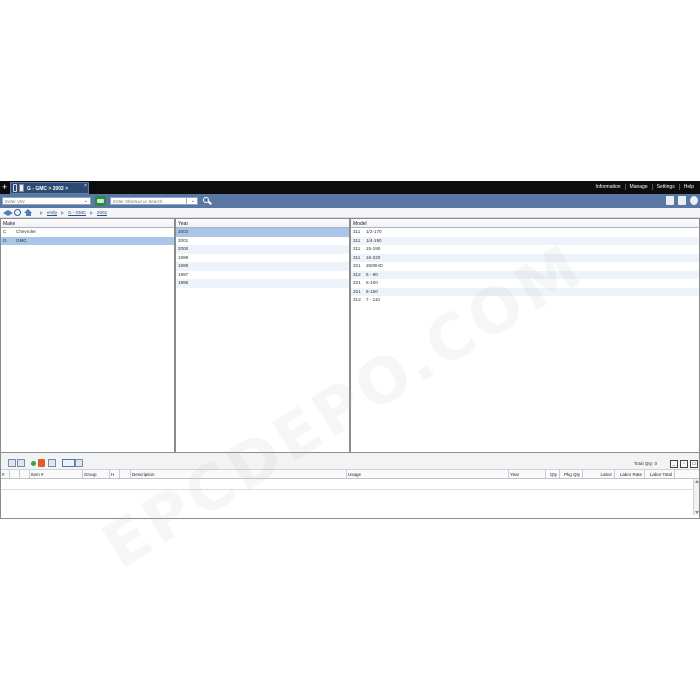 This screenshot has width=700, height=700. What do you see at coordinates (4, 187) in the screenshot?
I see `new-tab-plus-icon: +` at bounding box center [4, 187].